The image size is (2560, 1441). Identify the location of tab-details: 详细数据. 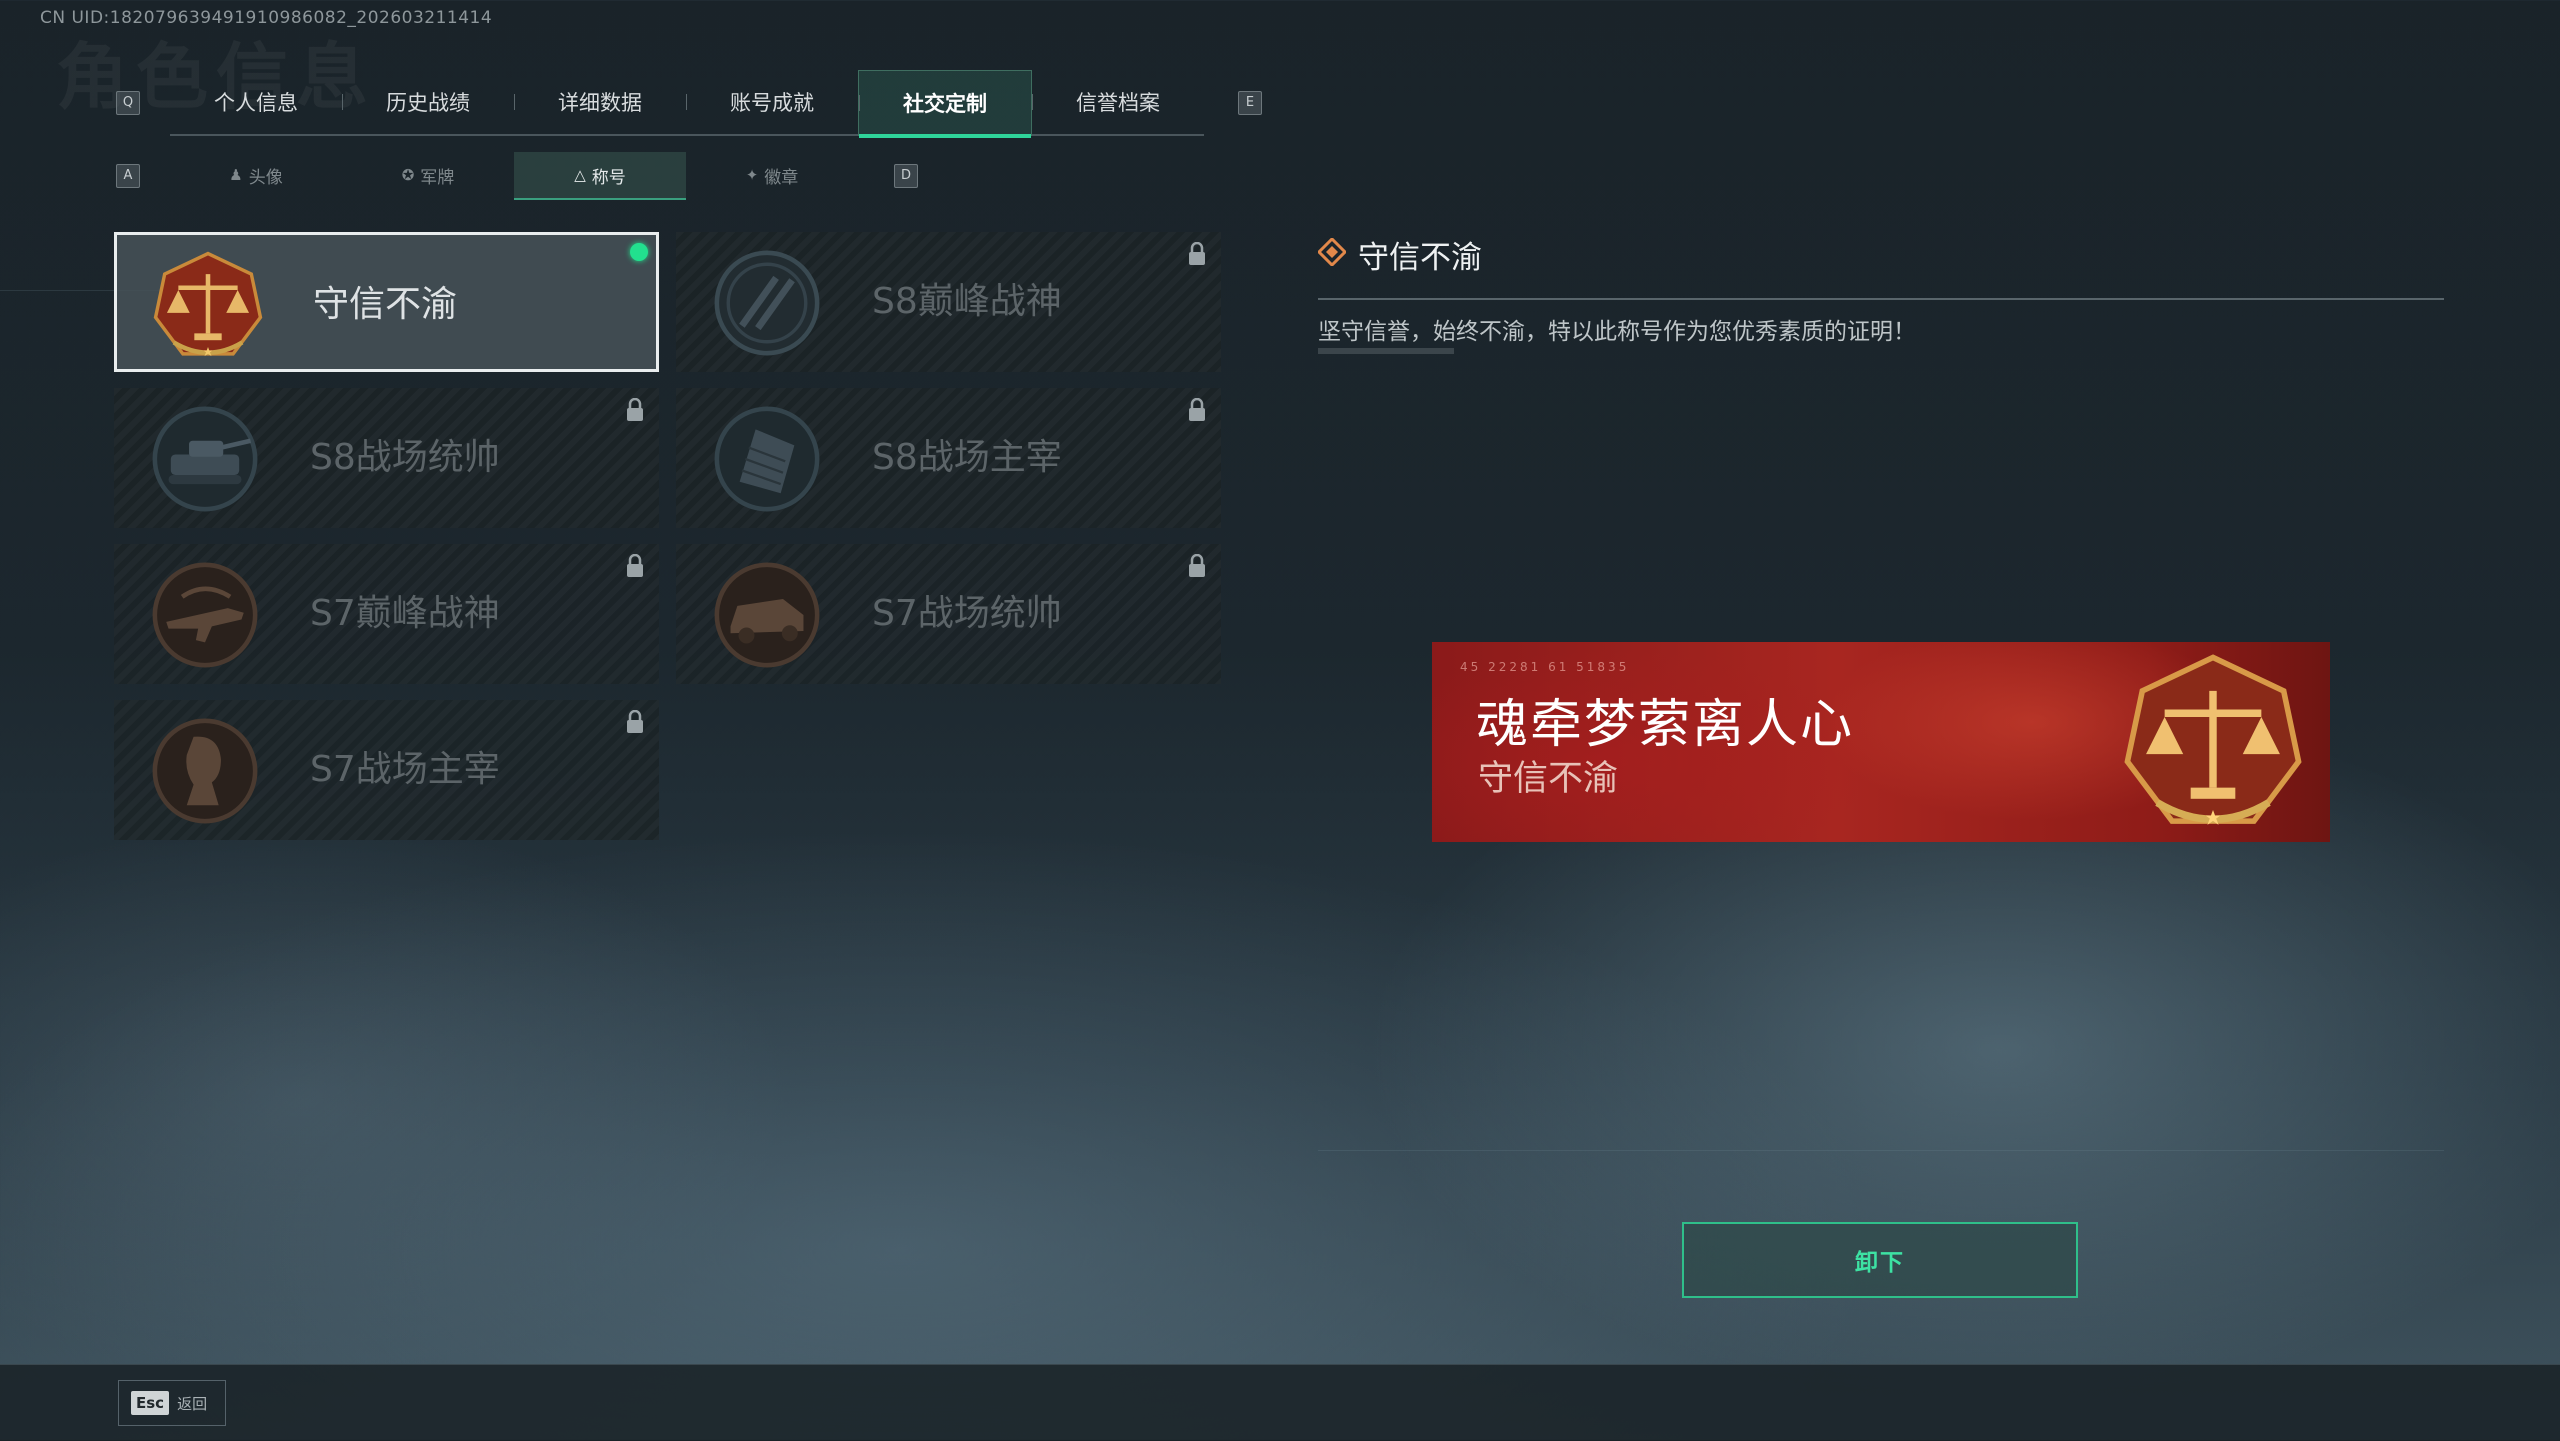
(600, 102).